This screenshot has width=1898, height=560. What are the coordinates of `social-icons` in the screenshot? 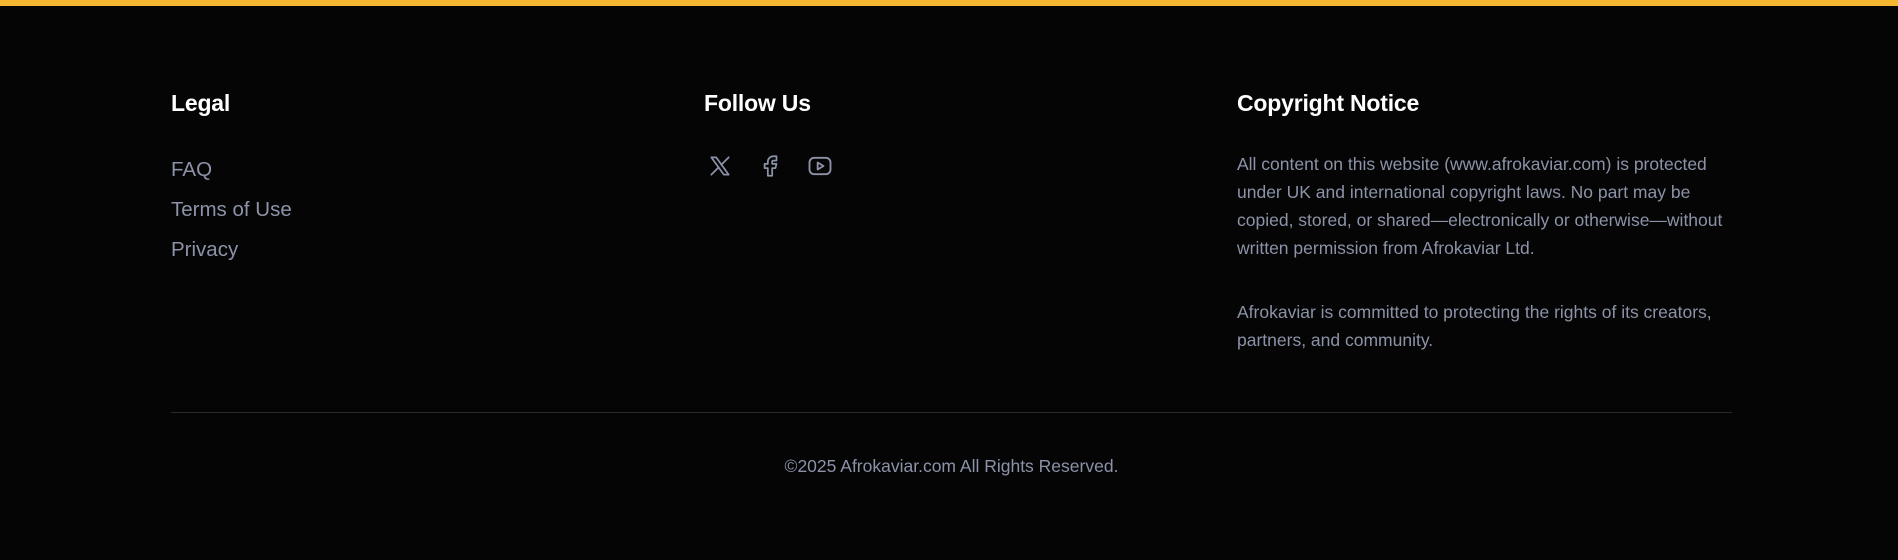 It's located at (770, 166).